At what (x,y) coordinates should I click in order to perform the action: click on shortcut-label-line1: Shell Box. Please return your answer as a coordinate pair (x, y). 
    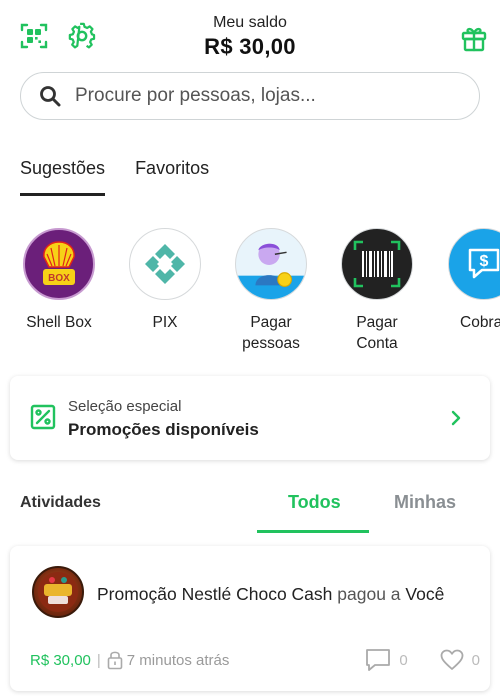
    Looking at the image, I should click on (59, 322).